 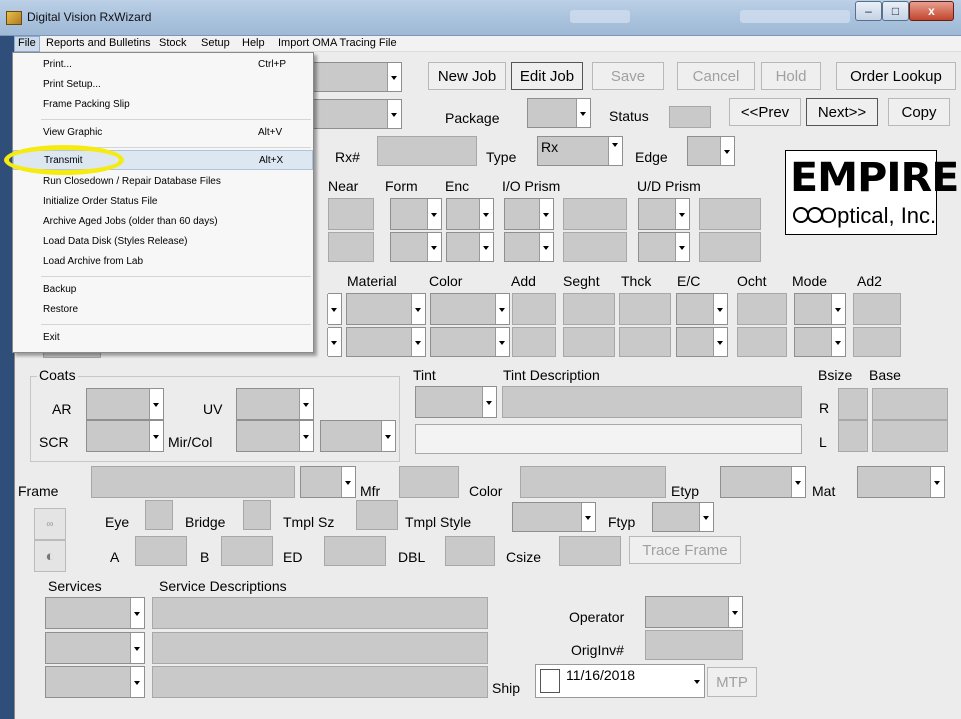 I want to click on ud-prism-left-dropdown, so click(x=664, y=247).